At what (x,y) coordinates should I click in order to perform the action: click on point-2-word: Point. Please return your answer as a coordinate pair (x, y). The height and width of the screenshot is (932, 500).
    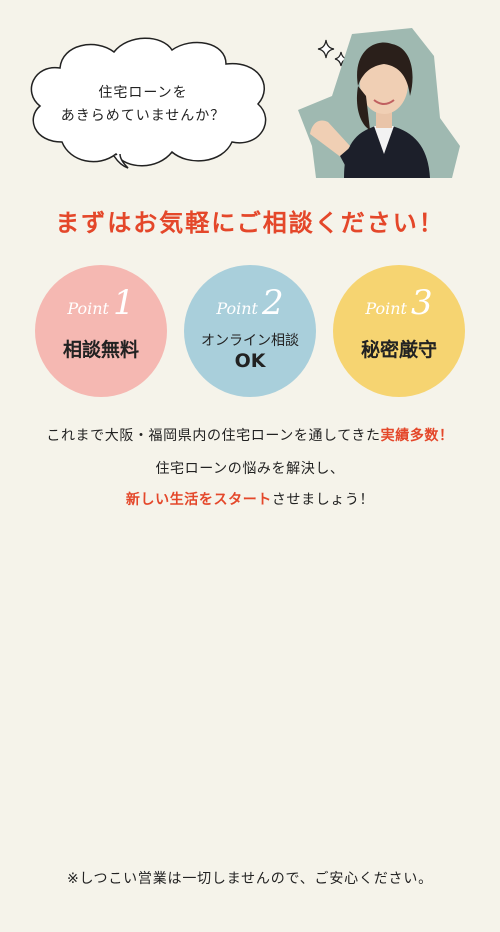
    Looking at the image, I should click on (237, 308).